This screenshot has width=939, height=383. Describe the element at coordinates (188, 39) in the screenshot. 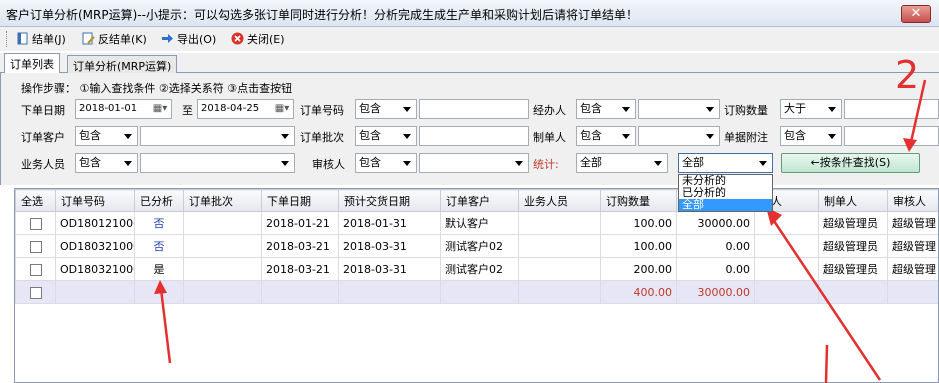

I see `export-button: 导出(O)` at that location.